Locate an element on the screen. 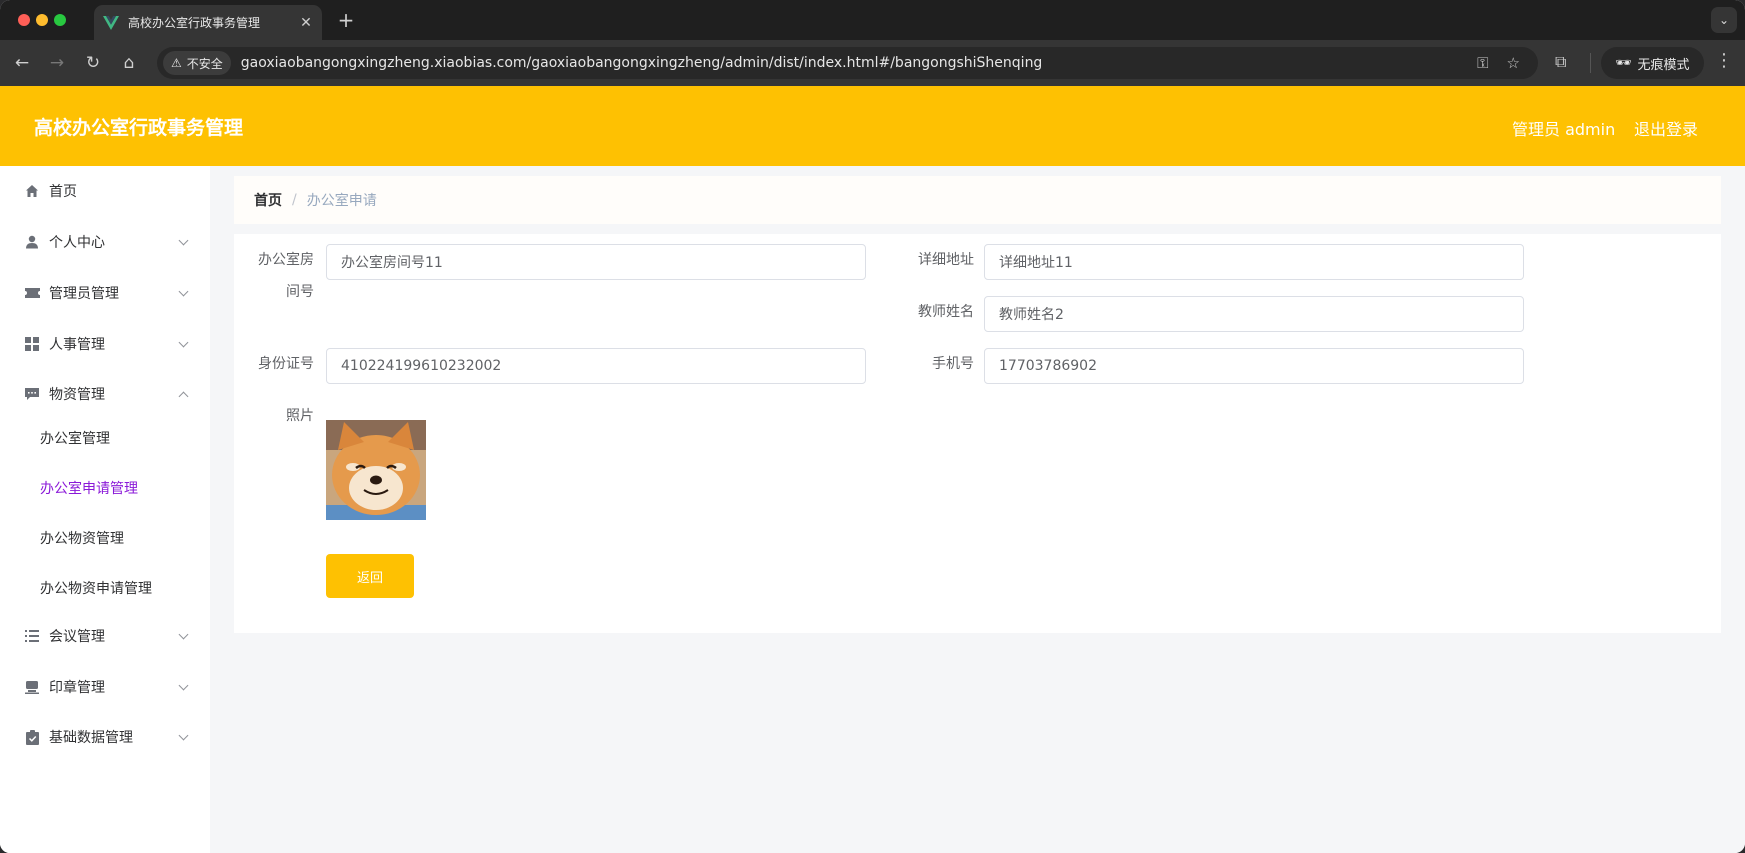  sidebar-item-basic-data-management: 基础数据管理 is located at coordinates (105, 737).